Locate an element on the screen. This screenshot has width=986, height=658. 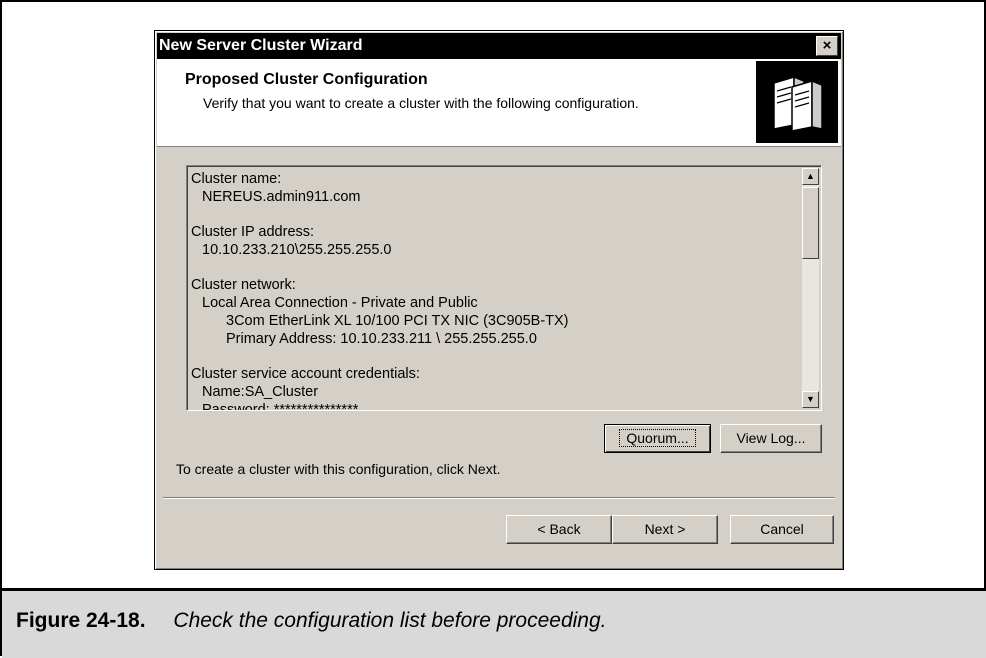
next-button-label: Next > is located at coordinates (665, 529).